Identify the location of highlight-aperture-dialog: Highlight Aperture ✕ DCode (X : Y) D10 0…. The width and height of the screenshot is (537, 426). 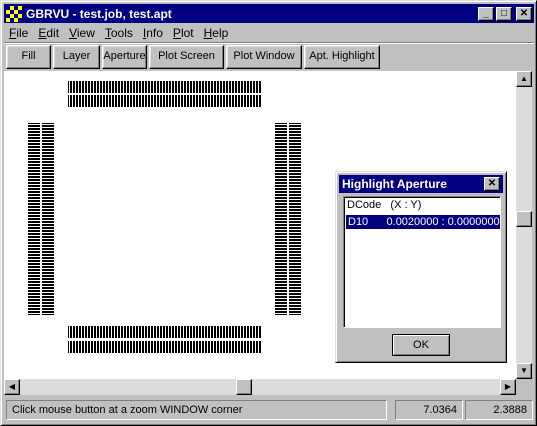
(421, 267).